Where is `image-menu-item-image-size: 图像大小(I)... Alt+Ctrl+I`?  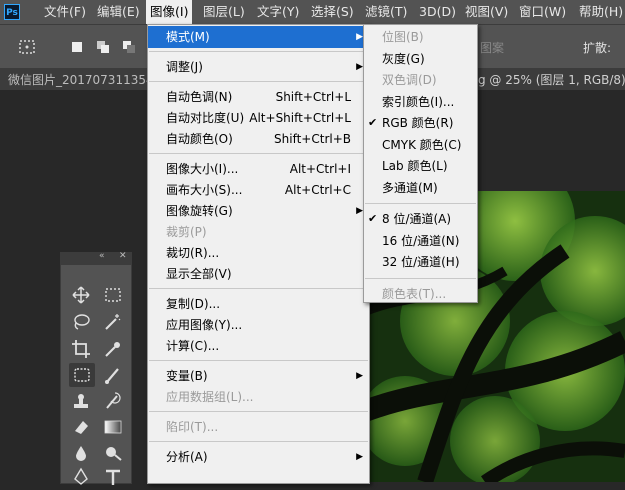 image-menu-item-image-size: 图像大小(I)... Alt+Ctrl+I is located at coordinates (258, 169).